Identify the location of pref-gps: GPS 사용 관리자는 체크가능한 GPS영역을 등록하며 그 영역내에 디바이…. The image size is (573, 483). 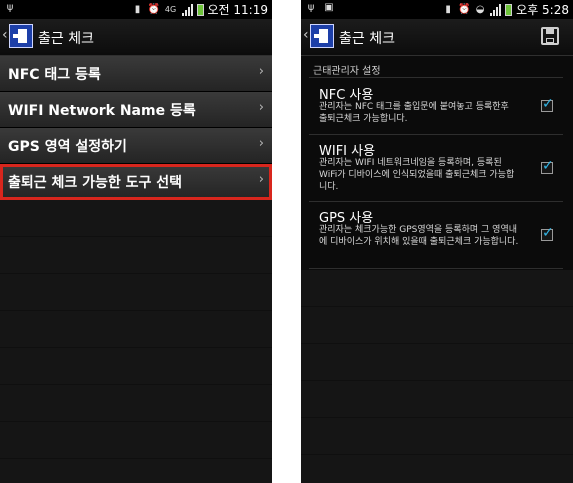
(436, 238).